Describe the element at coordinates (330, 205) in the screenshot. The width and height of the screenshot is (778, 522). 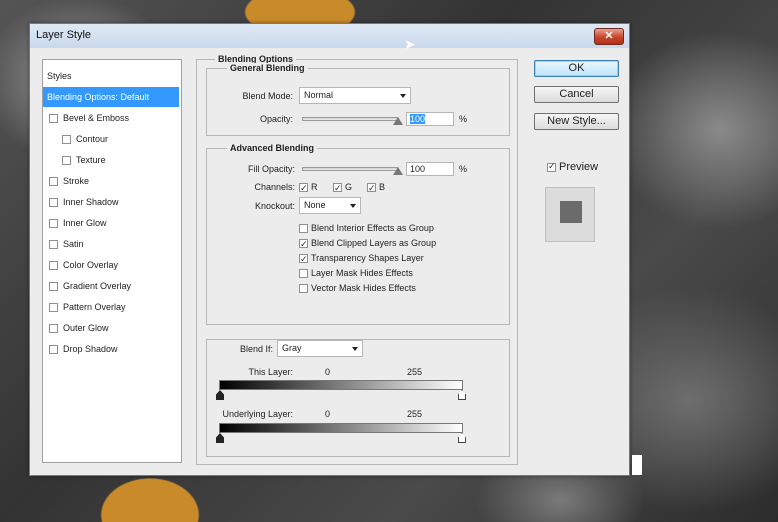
I see `knockout-select: None` at that location.